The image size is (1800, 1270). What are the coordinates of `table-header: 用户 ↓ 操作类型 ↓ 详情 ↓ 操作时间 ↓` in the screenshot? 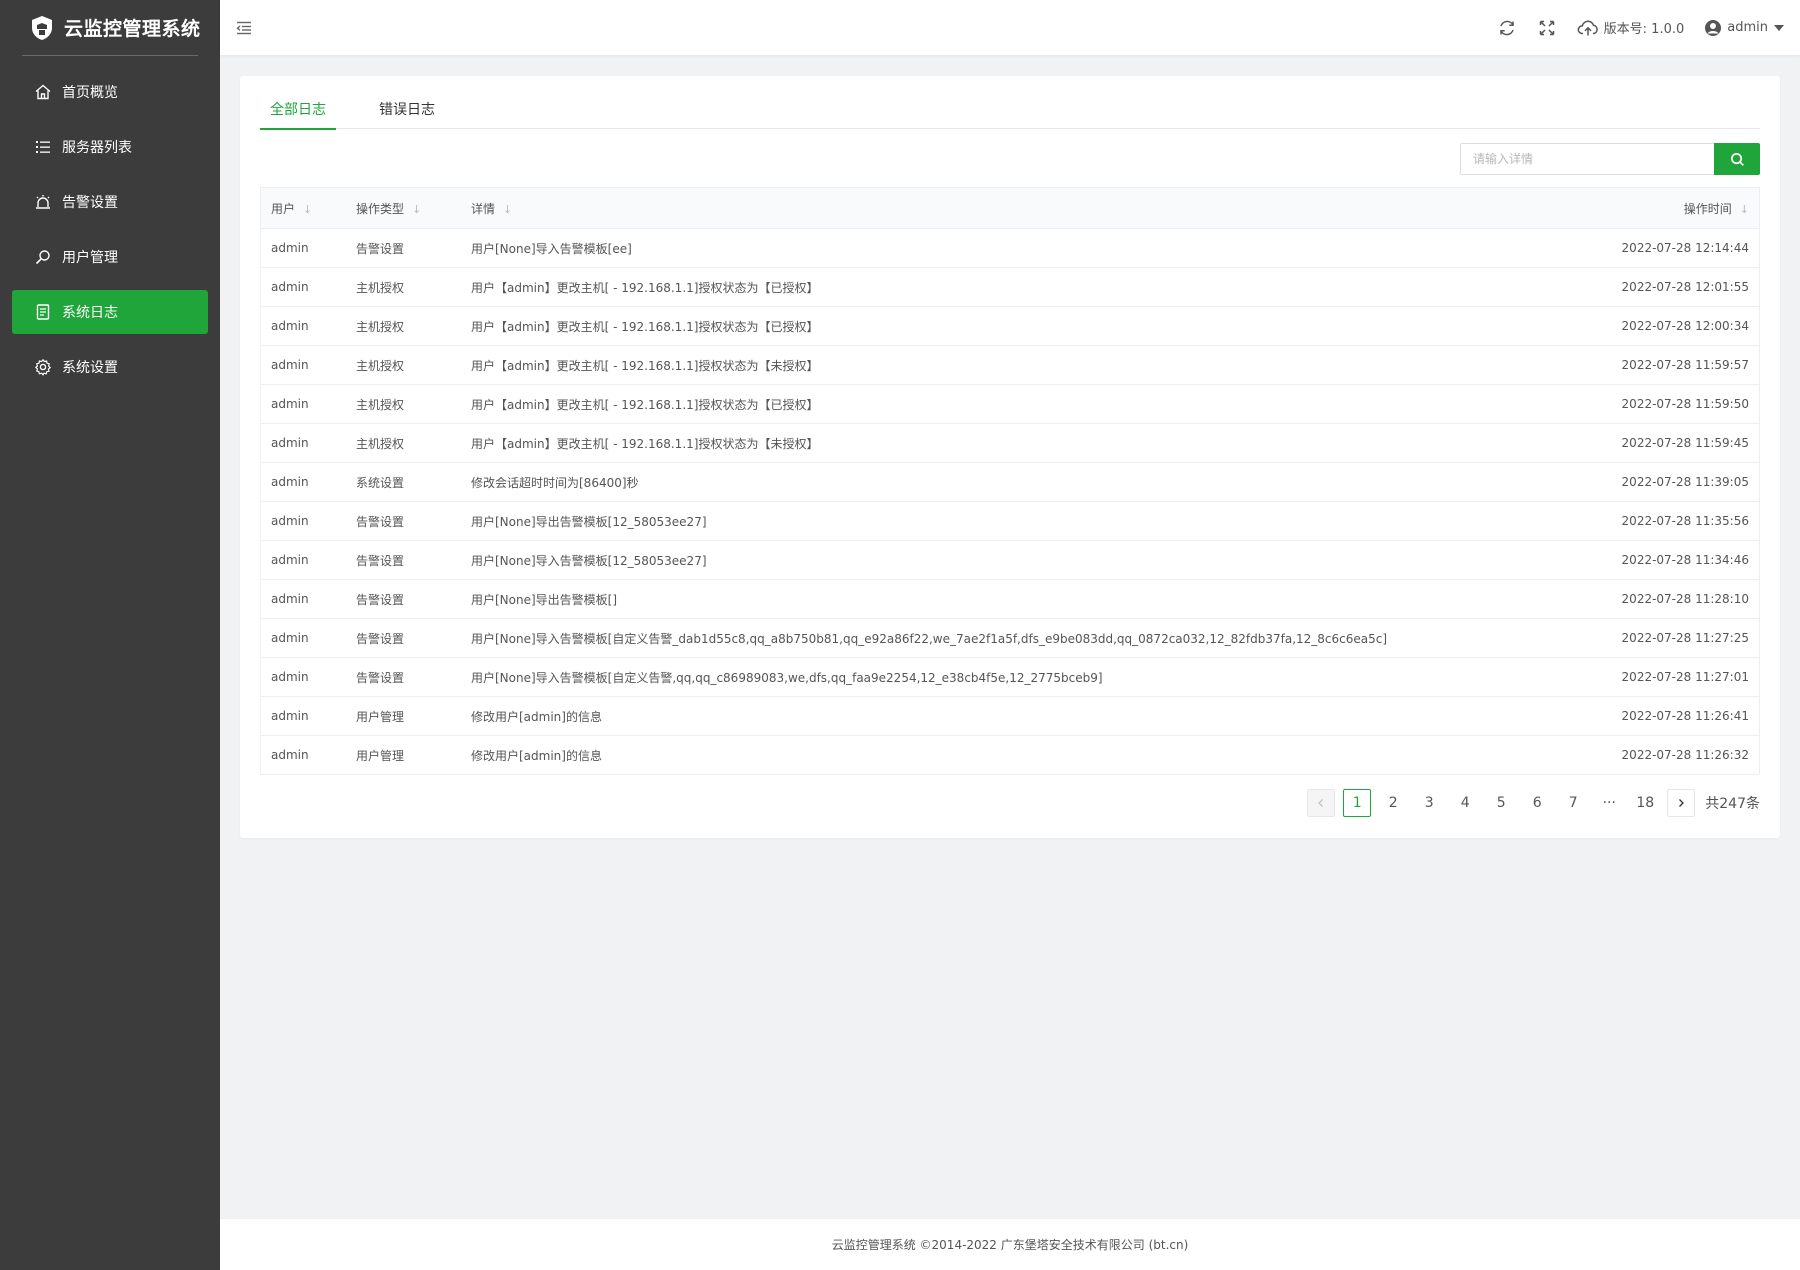 It's located at (1010, 208).